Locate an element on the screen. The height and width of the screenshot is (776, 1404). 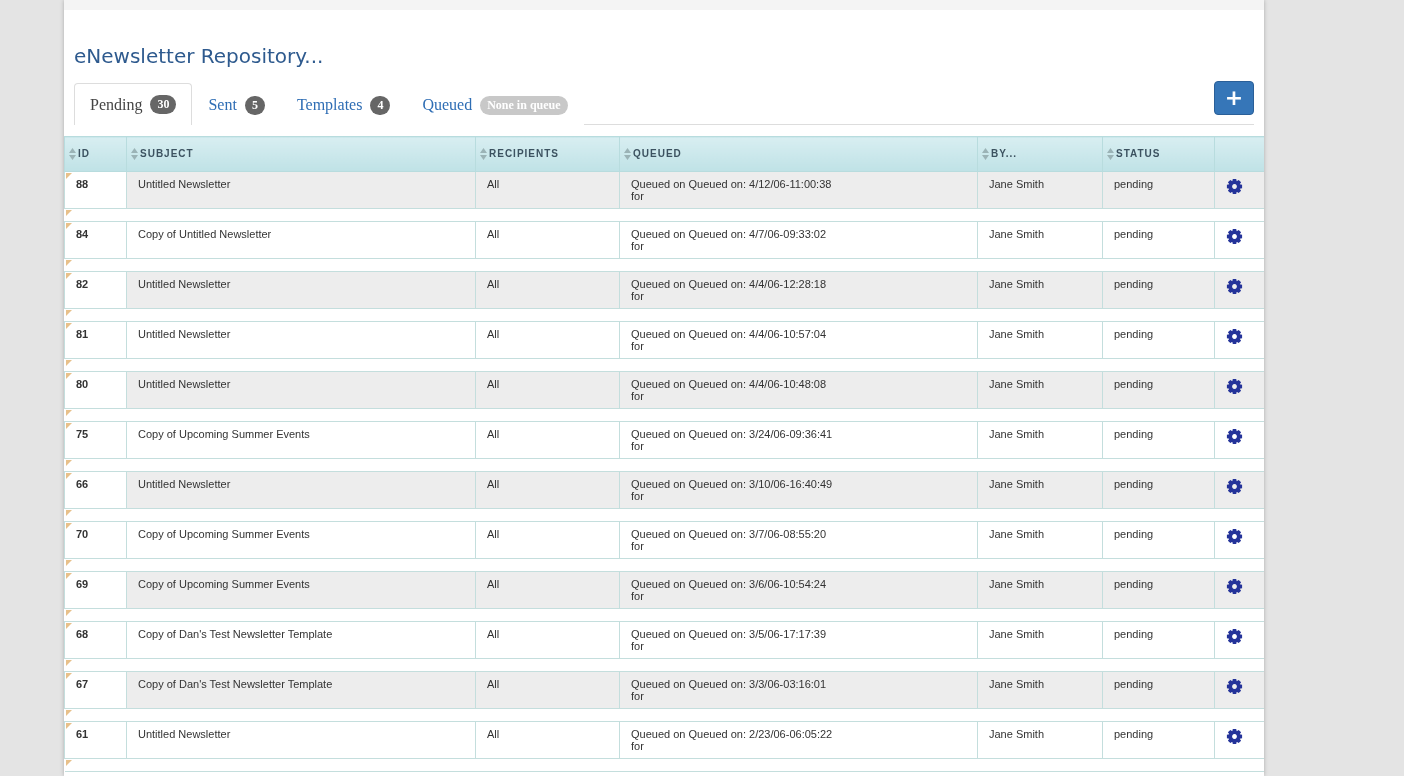
queued-cell-text: Queued on Queued on: 3/3/06-03:16:01 is located at coordinates (729, 684).